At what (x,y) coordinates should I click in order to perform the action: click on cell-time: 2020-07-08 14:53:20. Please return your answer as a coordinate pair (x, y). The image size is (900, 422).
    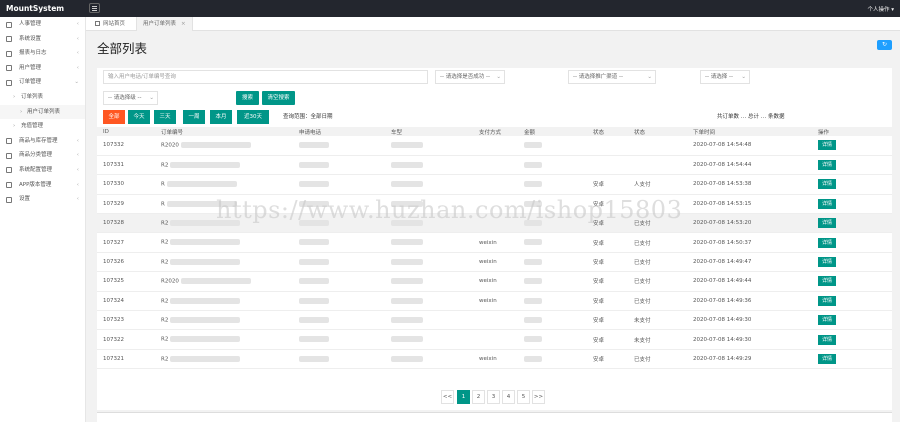
    Looking at the image, I should click on (749, 223).